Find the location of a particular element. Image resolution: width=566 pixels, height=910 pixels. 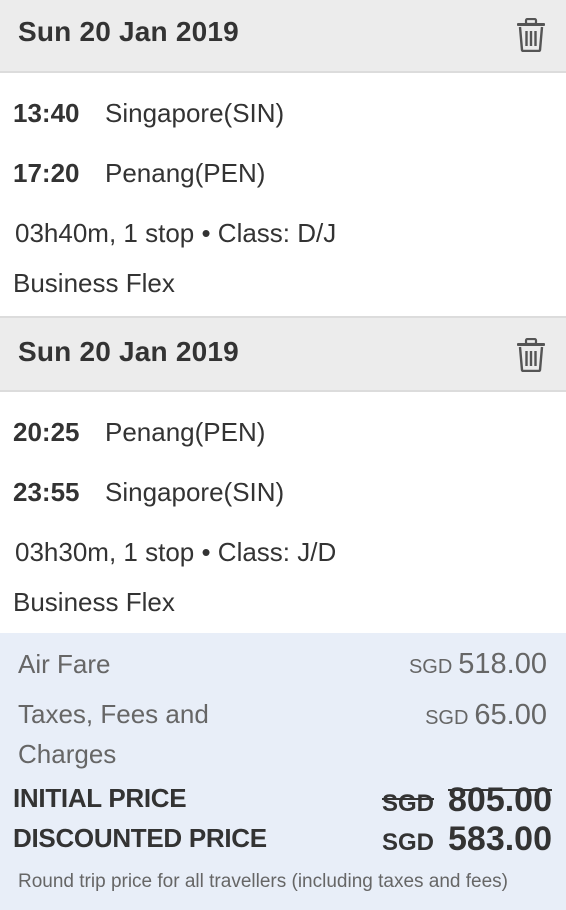

class-info: • Class: D/J is located at coordinates (269, 233).